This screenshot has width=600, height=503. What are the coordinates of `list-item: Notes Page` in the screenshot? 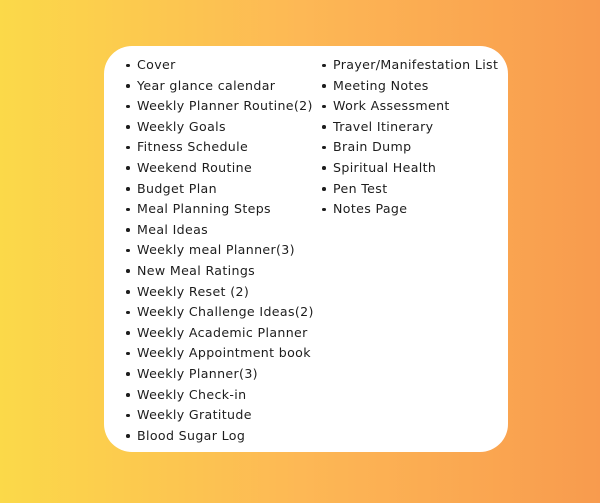 It's located at (413, 209).